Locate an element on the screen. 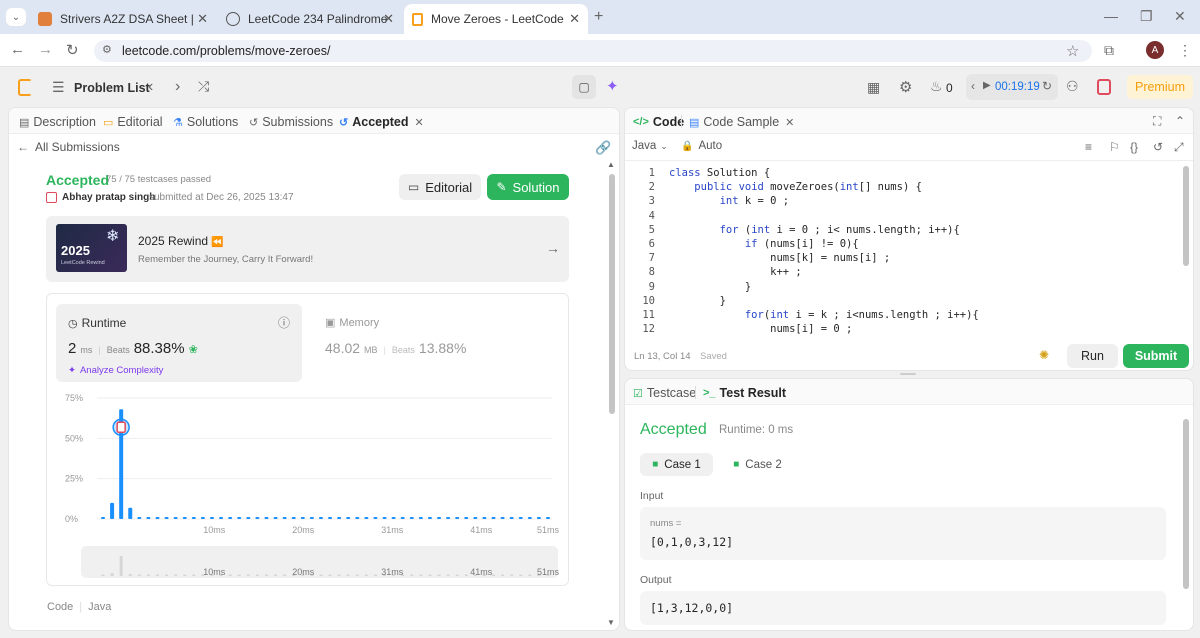 The image size is (1200, 638). book-icon: ▭ is located at coordinates (413, 187).